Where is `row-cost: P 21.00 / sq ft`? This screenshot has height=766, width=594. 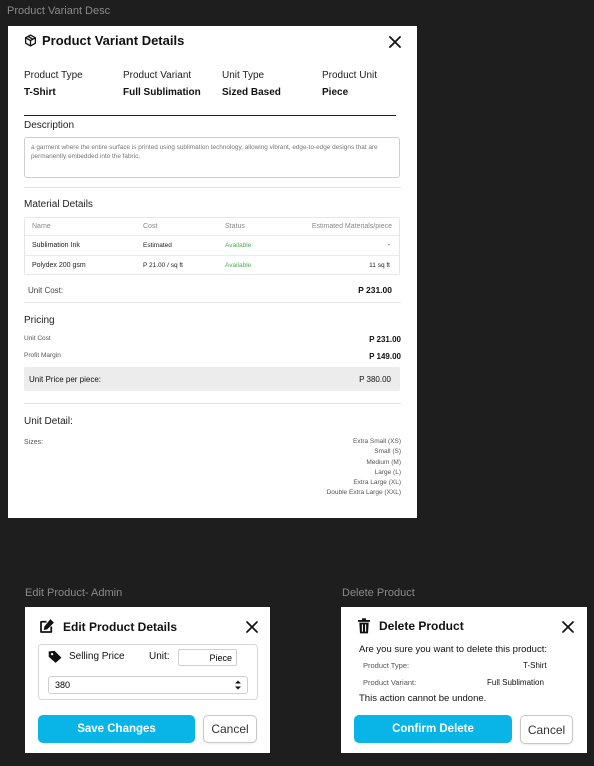 row-cost: P 21.00 / sq ft is located at coordinates (163, 265).